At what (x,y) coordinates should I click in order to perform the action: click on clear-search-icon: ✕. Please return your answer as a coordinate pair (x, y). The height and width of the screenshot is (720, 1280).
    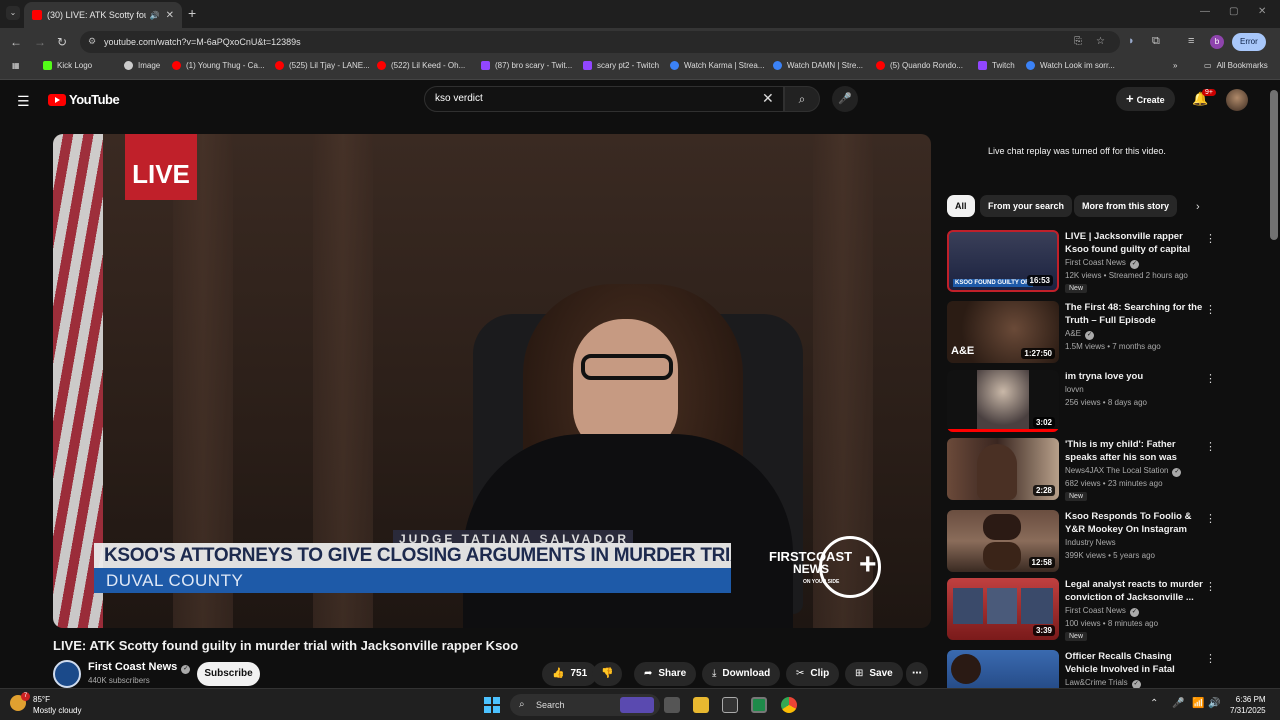
    Looking at the image, I should click on (768, 98).